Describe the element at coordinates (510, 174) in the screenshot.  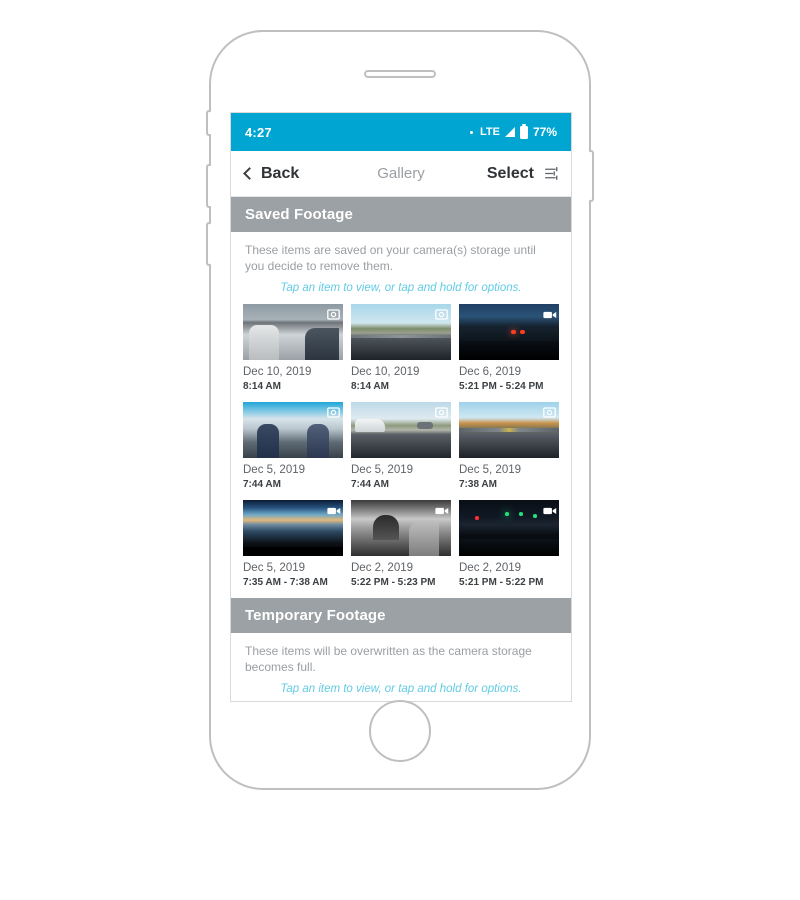
I see `select-button: Select` at that location.